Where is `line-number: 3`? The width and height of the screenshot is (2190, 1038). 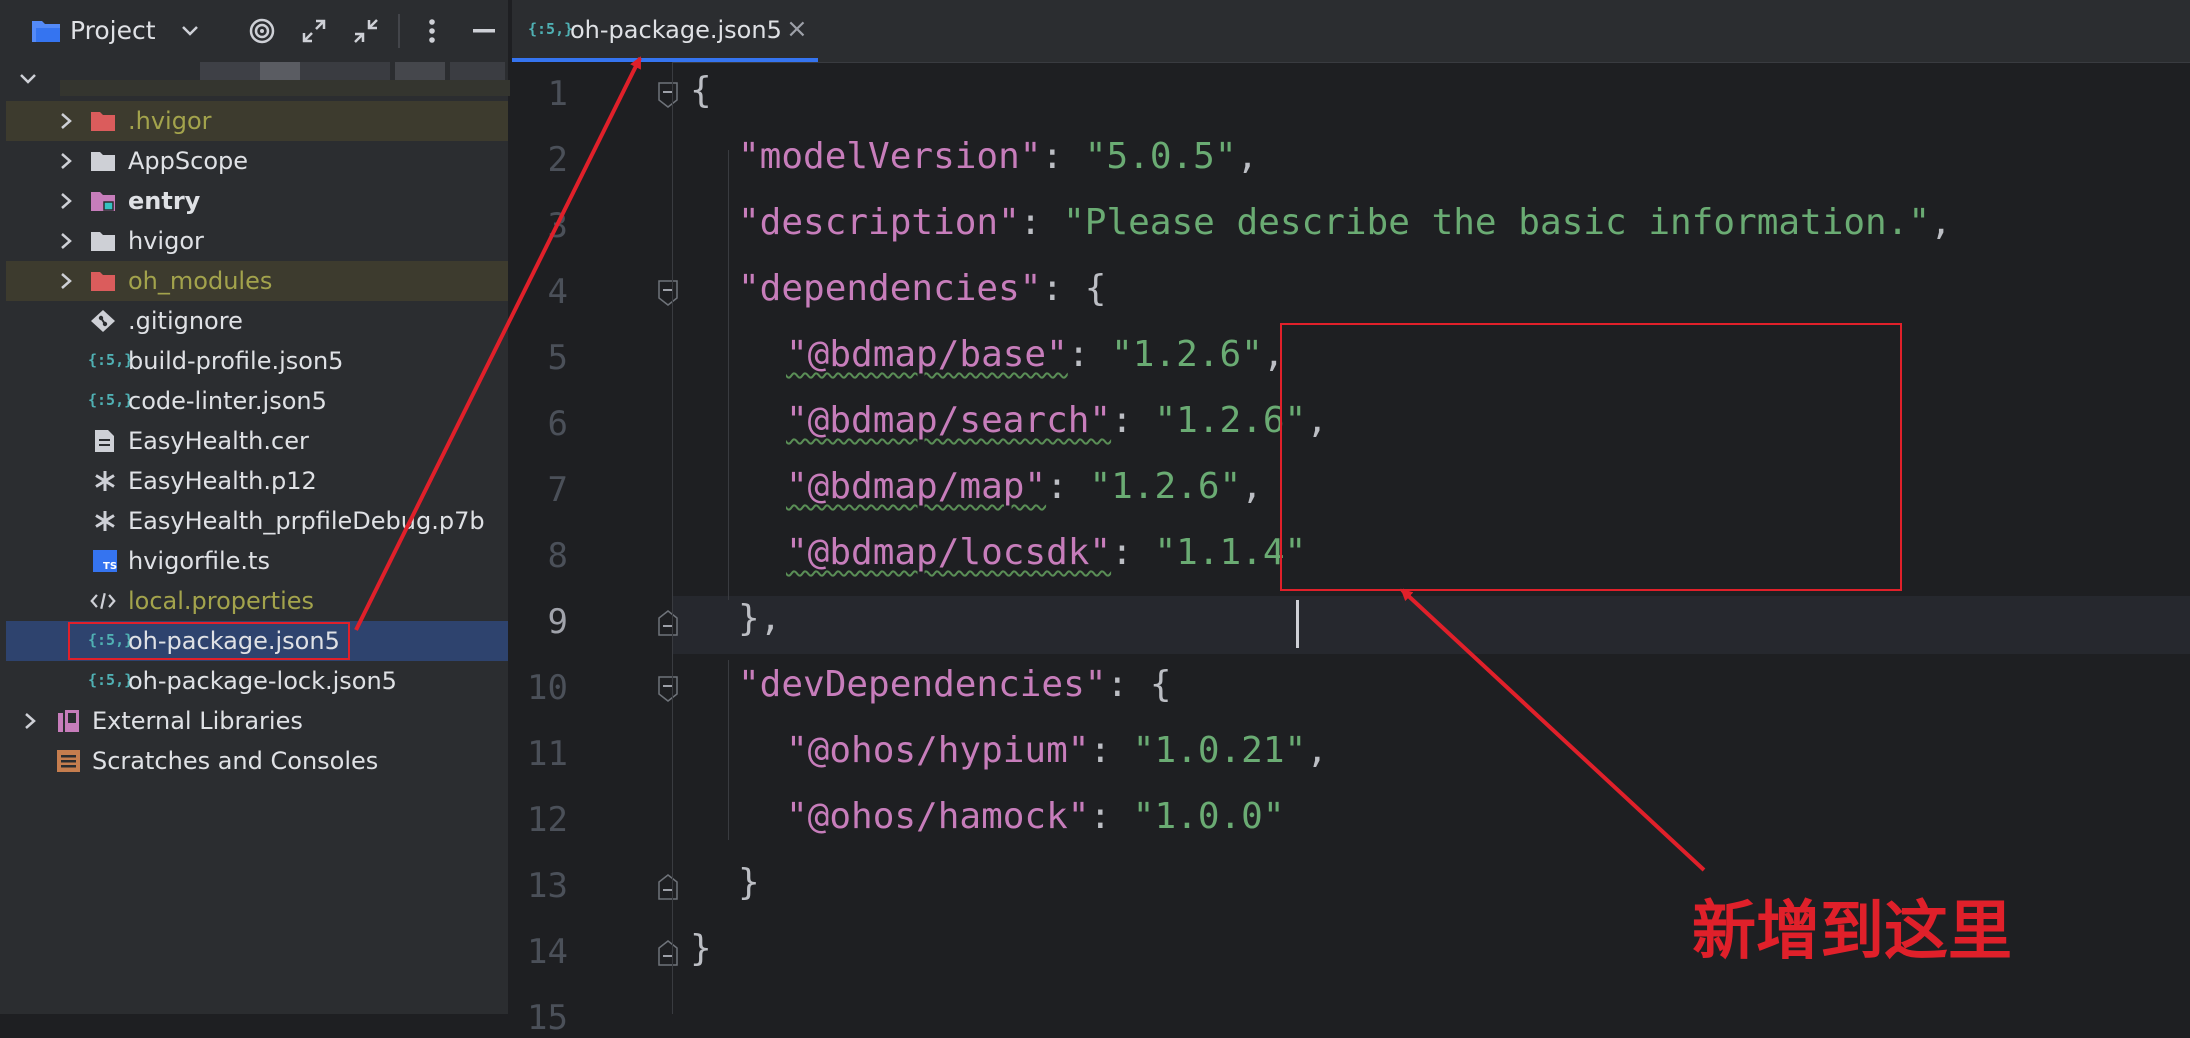 line-number: 3 is located at coordinates (557, 226).